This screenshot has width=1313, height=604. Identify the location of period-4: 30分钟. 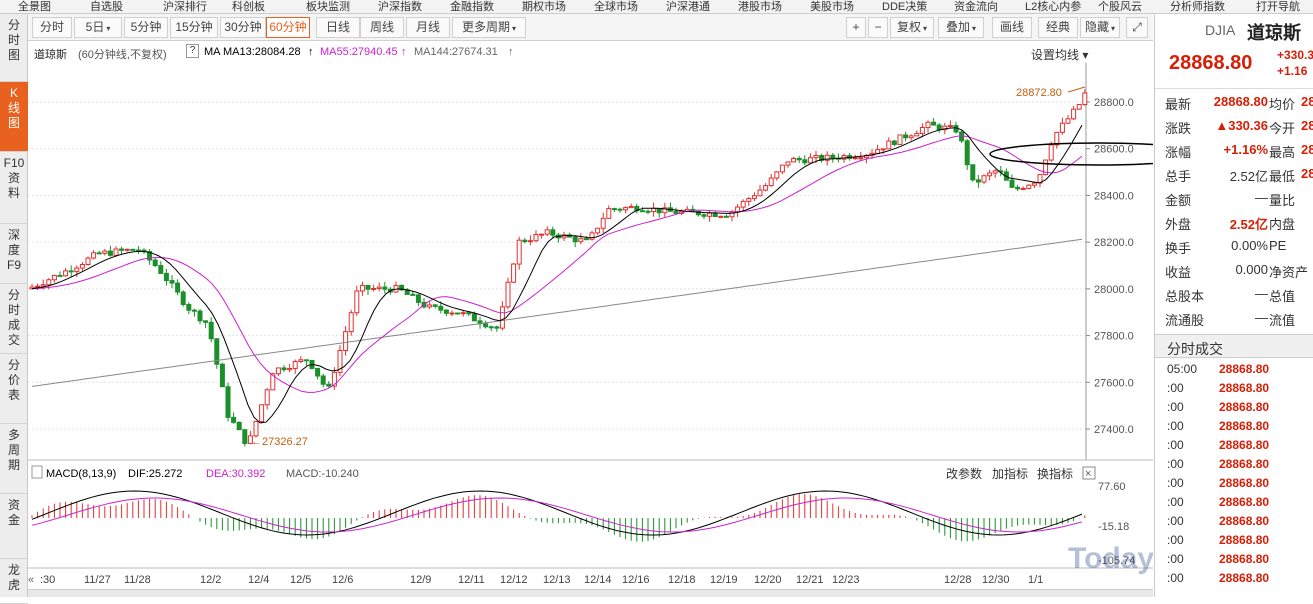
(243, 27).